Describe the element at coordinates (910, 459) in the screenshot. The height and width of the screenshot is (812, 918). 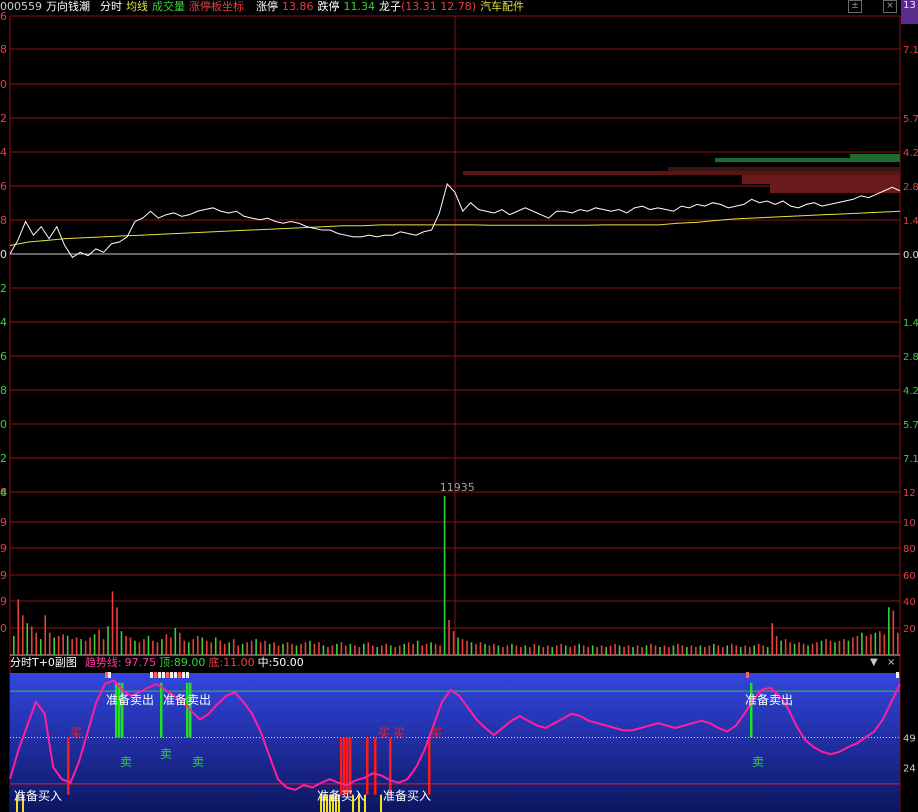
I see `price-right-tick-11: 7.1` at that location.